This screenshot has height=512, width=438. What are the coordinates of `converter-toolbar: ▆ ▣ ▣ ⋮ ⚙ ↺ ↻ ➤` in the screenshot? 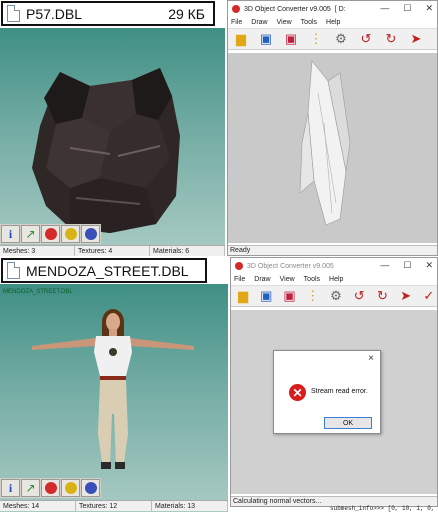 It's located at (332, 39).